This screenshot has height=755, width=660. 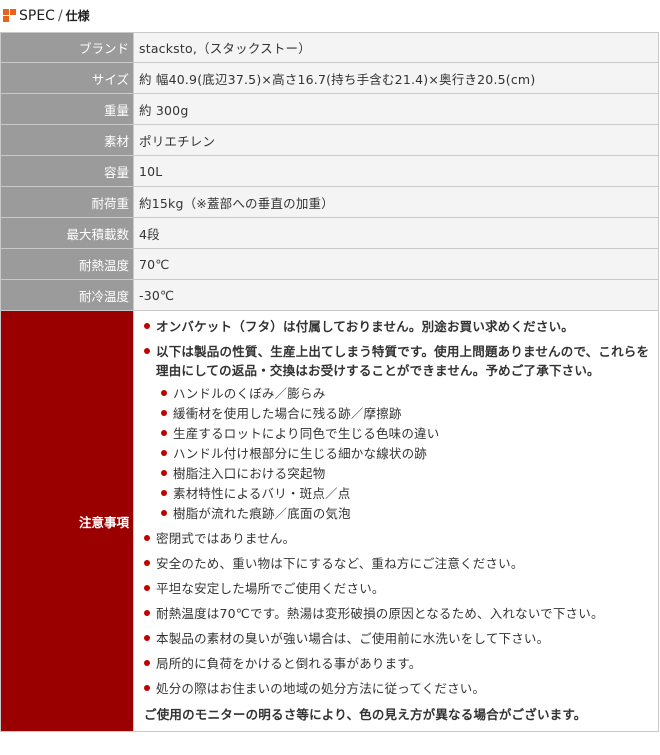 I want to click on spec-header: SPEC / 仕様, so click(x=330, y=16).